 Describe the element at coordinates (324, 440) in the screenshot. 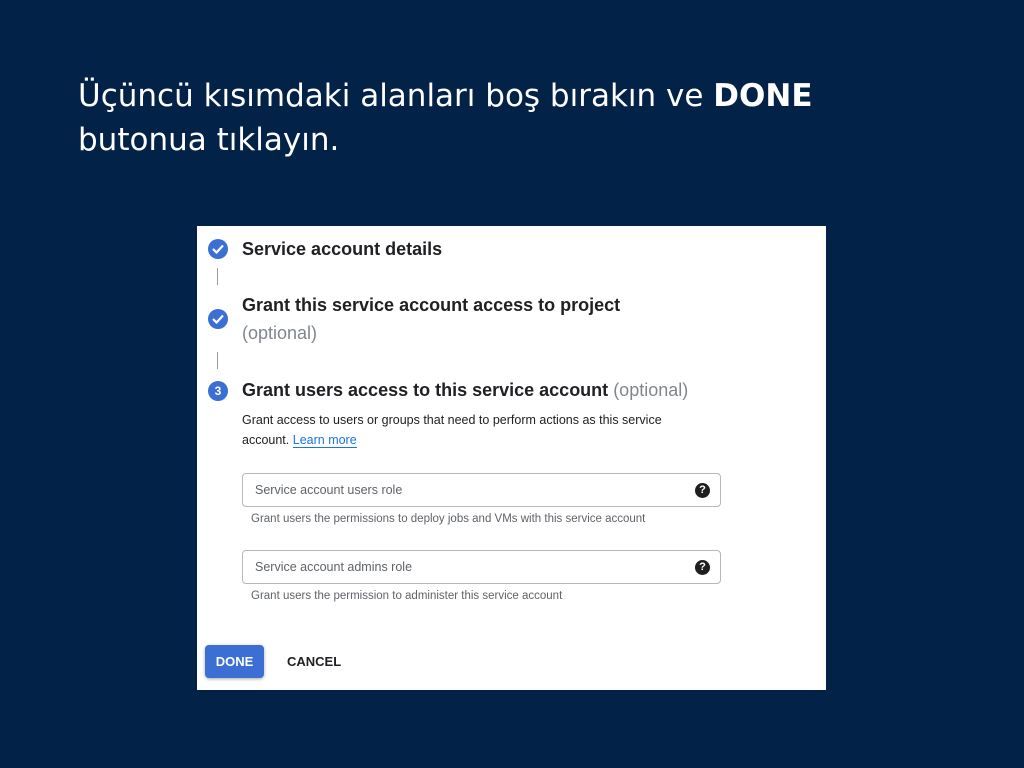

I see `learn-more-link: Learn more` at that location.